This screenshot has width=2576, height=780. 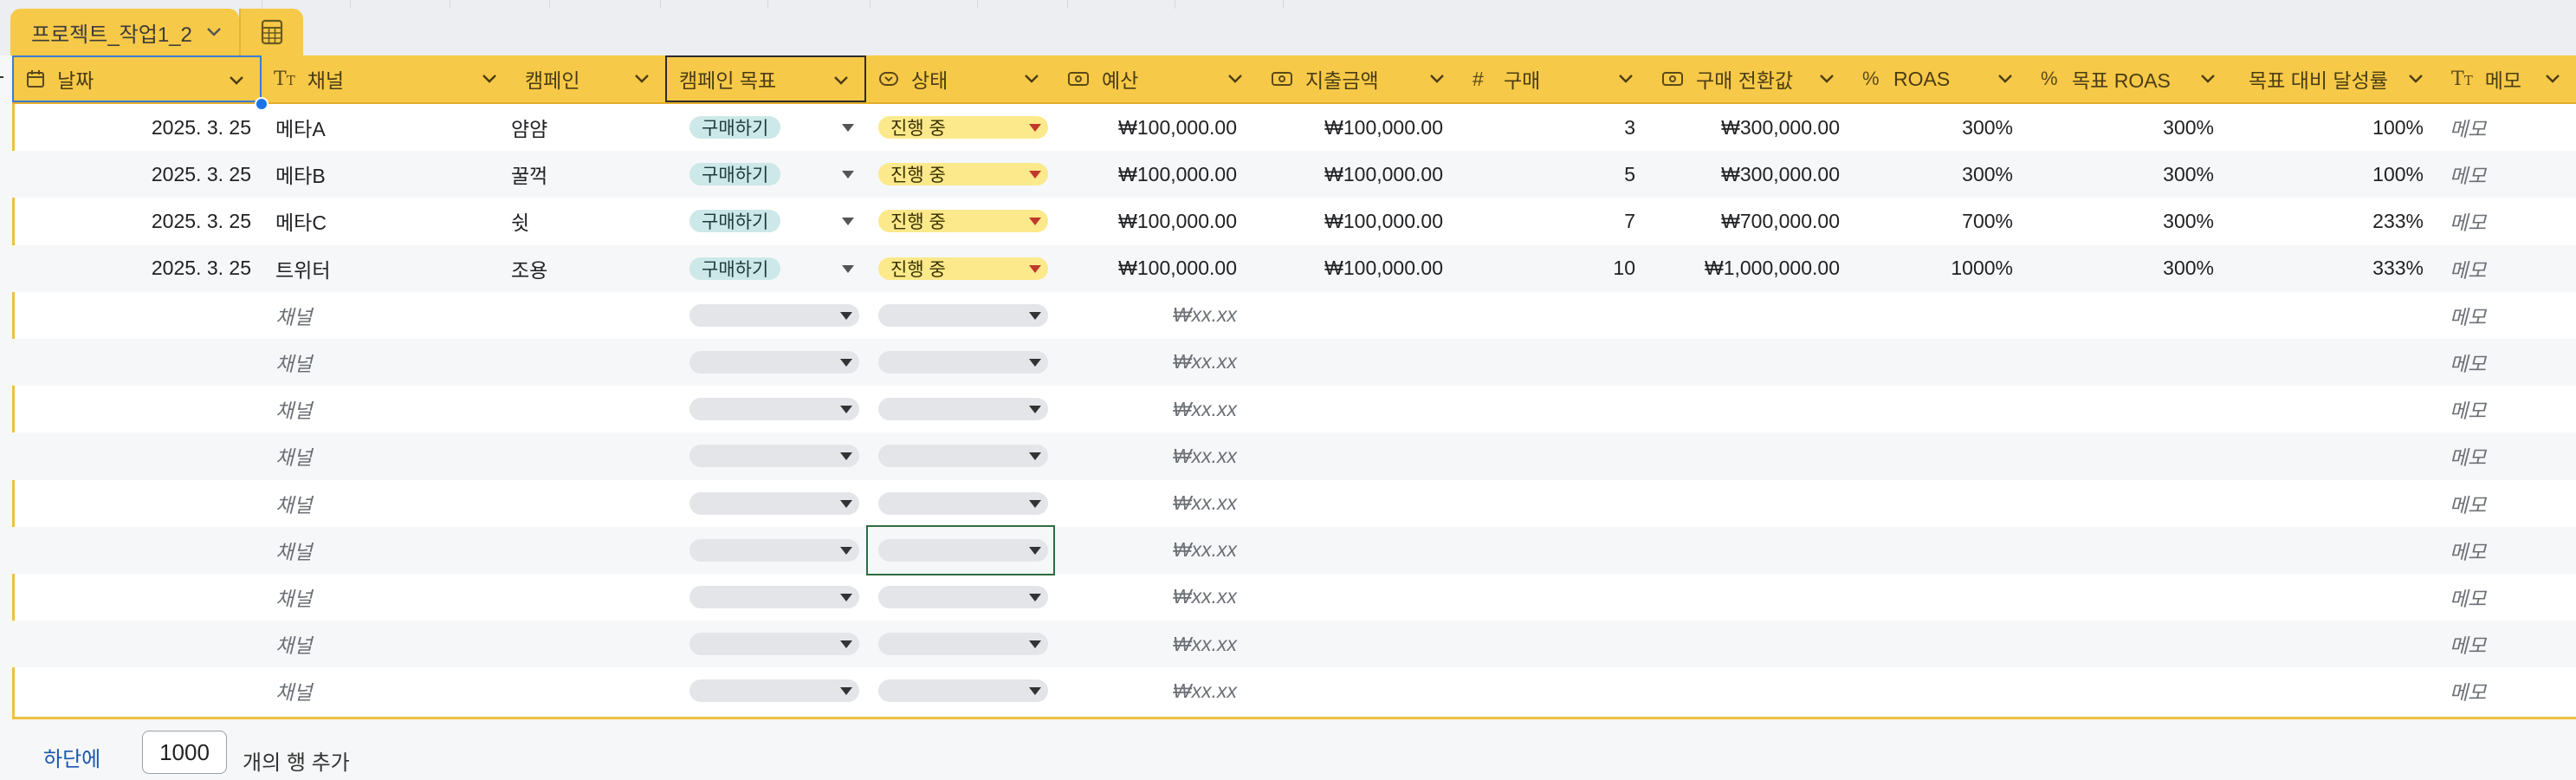 What do you see at coordinates (2335, 78) in the screenshot?
I see `column-header-achievement: 목표 대비 달성률` at bounding box center [2335, 78].